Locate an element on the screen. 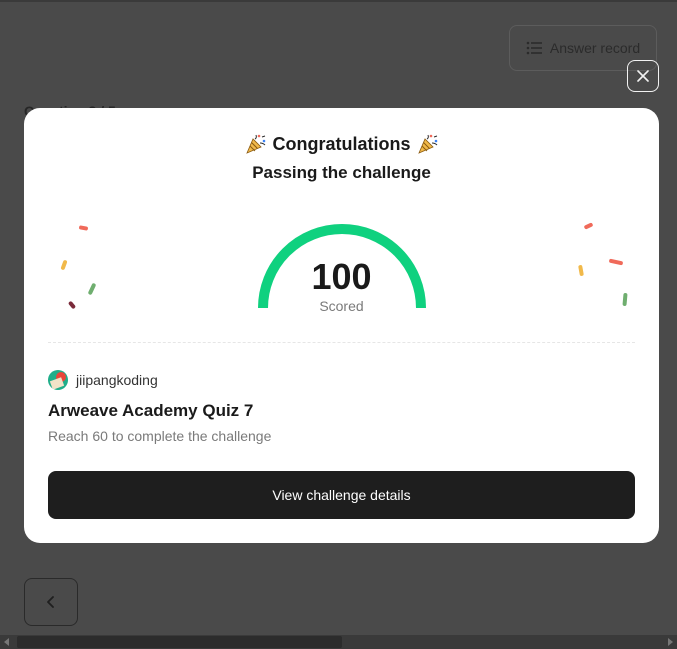  close-icon is located at coordinates (643, 76).